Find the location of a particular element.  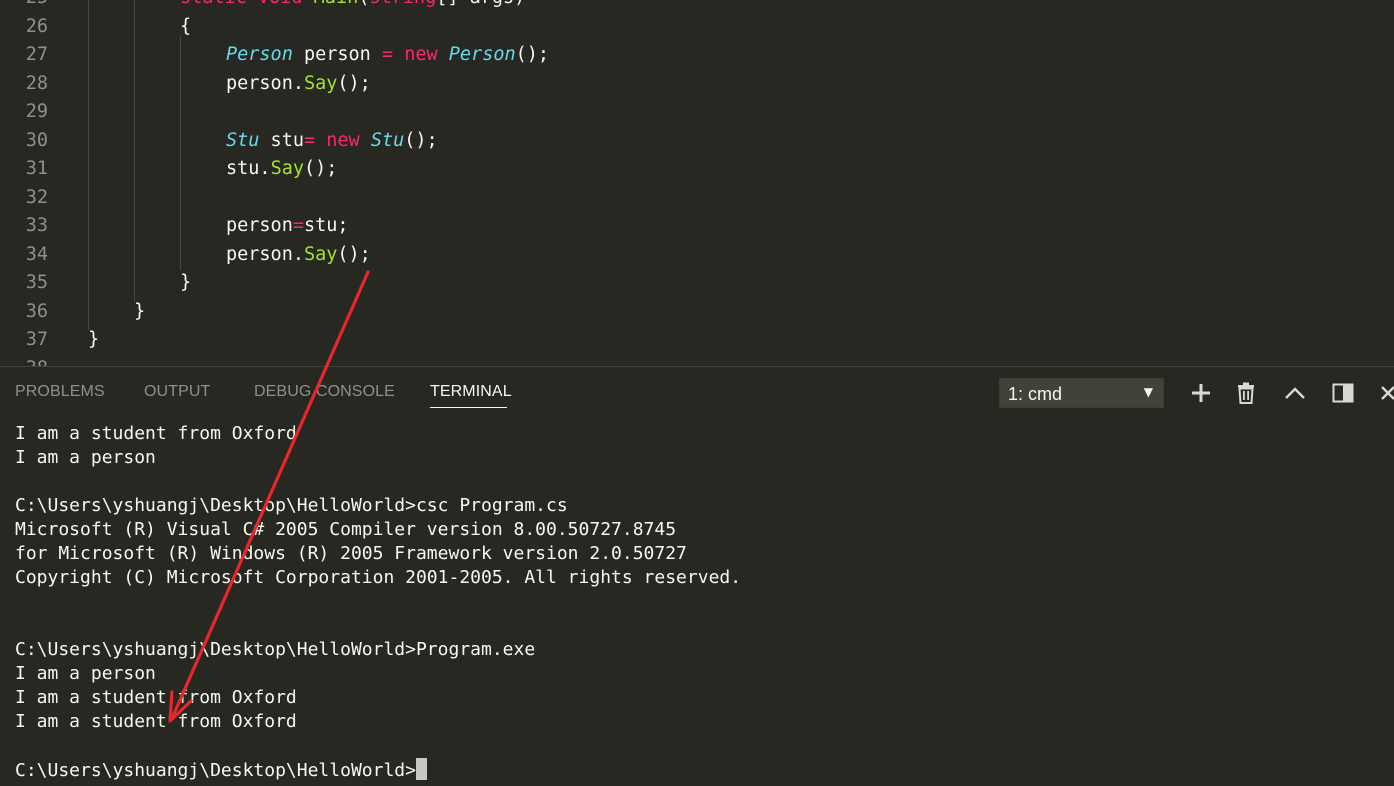

code-token: void is located at coordinates (286, 4).